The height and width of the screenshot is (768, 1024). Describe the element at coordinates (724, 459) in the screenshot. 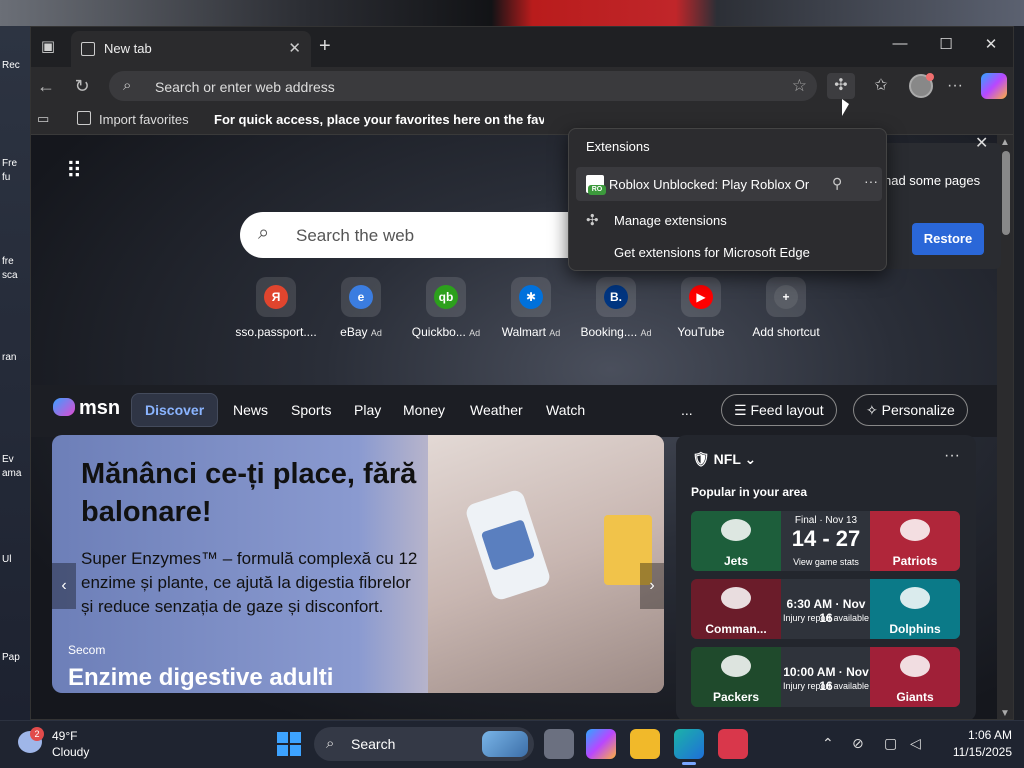

I see `league-selector: 🛡 NFL ⌄` at that location.